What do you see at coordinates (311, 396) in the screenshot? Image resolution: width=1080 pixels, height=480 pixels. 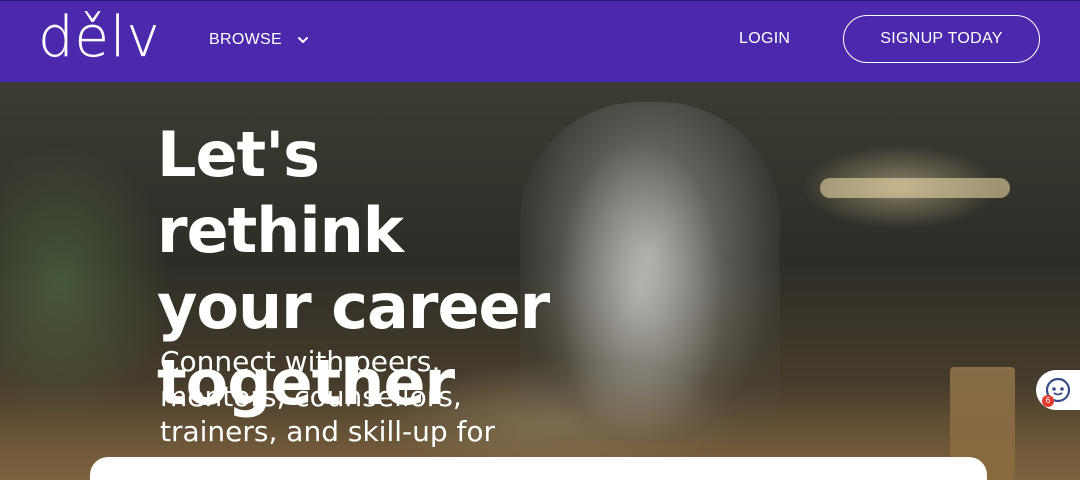 I see `subline-line: mentors, counsellors,` at bounding box center [311, 396].